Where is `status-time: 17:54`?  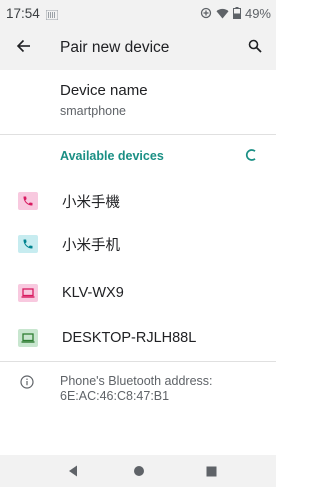
status-time: 17:54 is located at coordinates (23, 13).